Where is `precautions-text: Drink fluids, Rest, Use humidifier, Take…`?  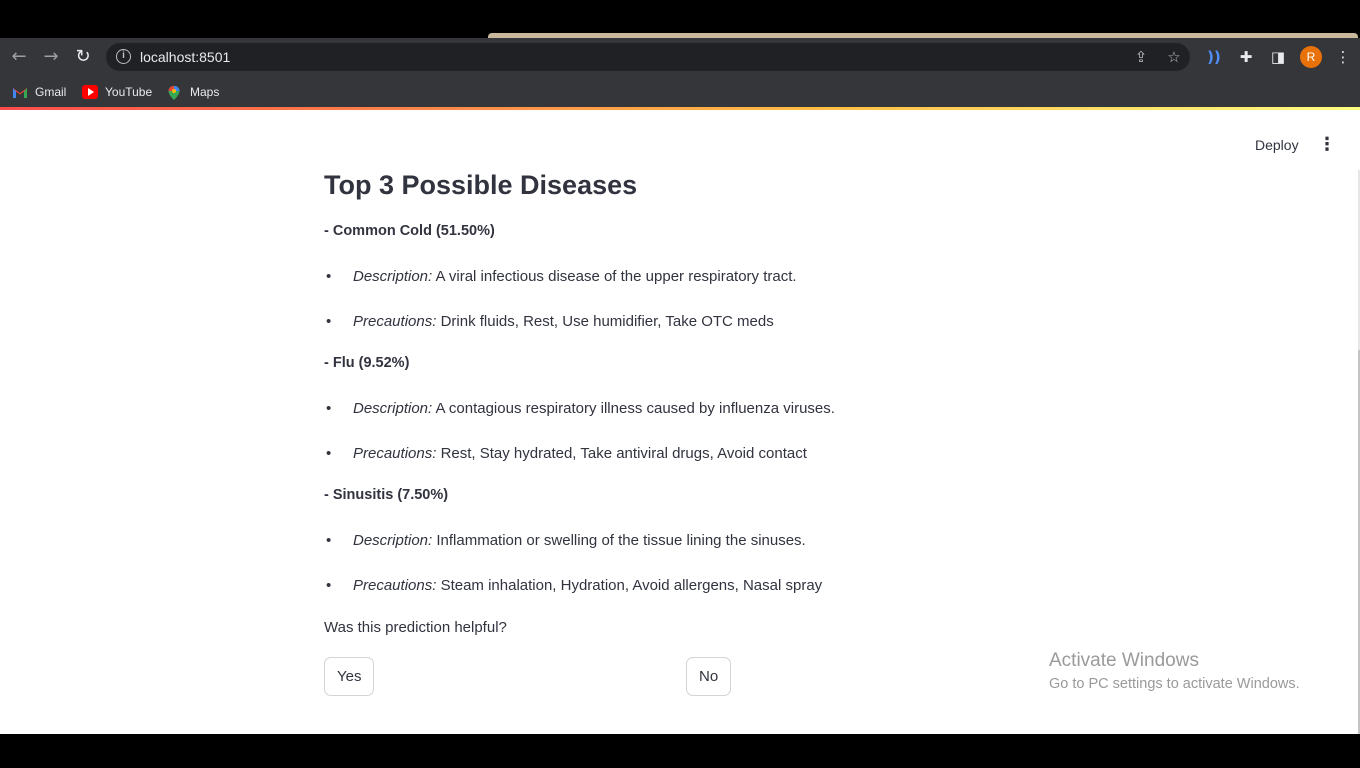
precautions-text: Drink fluids, Rest, Use humidifier, Take… is located at coordinates (607, 321).